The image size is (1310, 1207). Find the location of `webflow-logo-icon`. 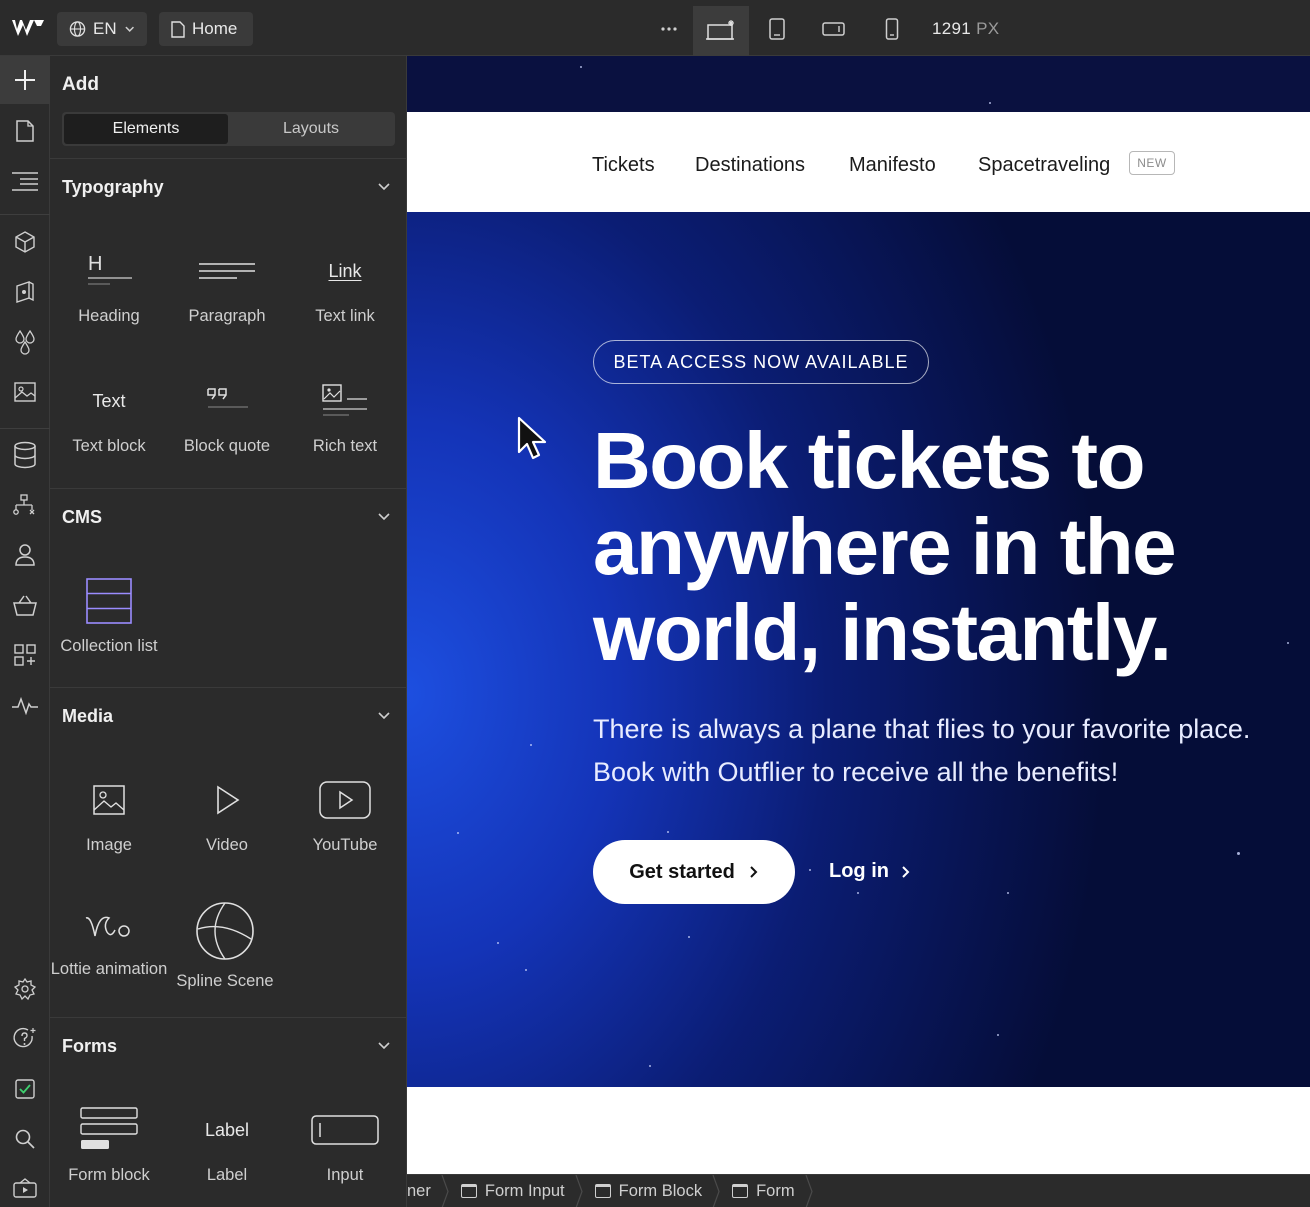

webflow-logo-icon is located at coordinates (28, 28).